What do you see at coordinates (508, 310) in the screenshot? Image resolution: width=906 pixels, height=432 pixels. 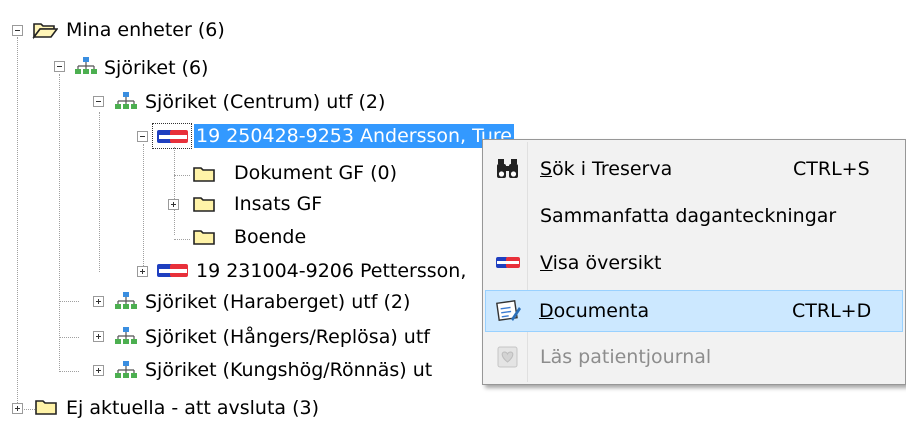 I see `documenta-icon` at bounding box center [508, 310].